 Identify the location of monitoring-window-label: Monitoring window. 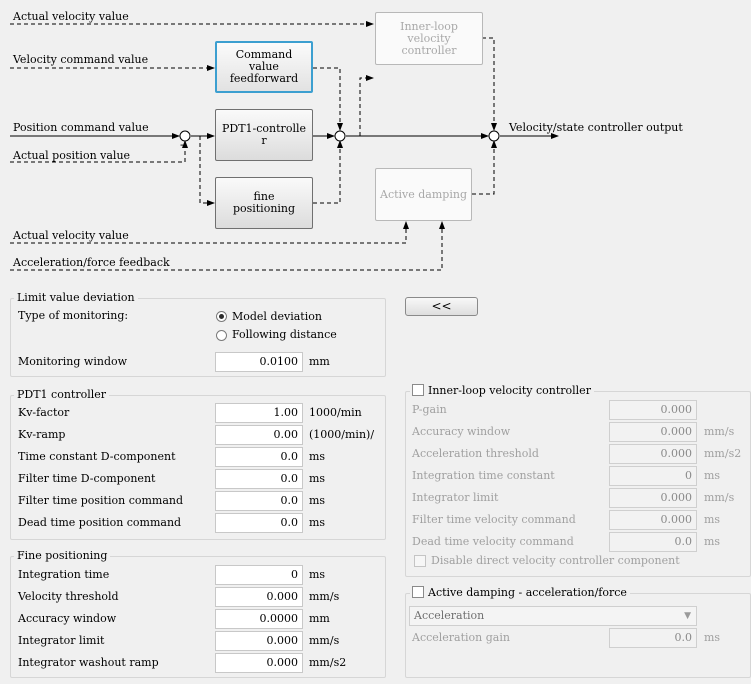
(73, 361).